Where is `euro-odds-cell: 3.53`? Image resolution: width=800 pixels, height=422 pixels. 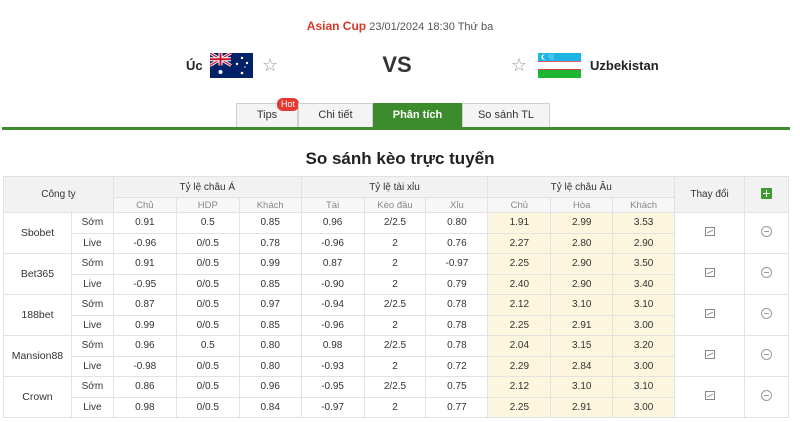
euro-odds-cell: 3.53 is located at coordinates (644, 223).